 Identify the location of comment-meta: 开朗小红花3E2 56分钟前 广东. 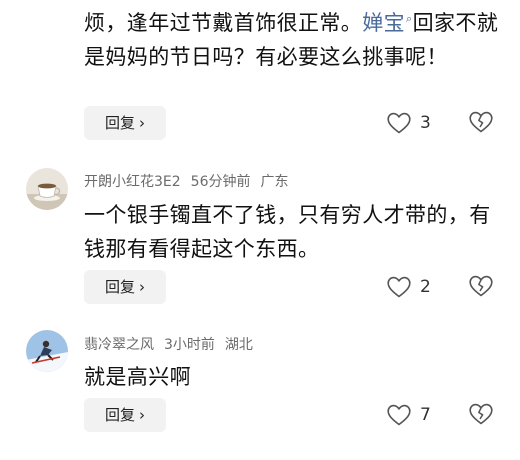
(191, 181).